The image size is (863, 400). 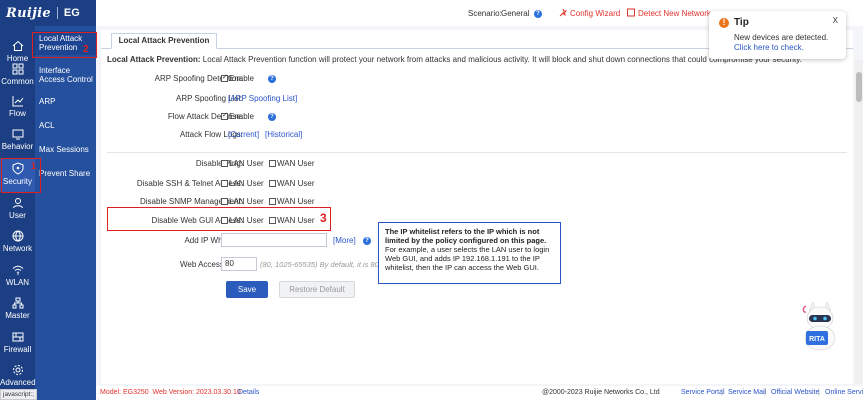 I want to click on arp-list-link: [ARP Spoofing List], so click(x=262, y=98).